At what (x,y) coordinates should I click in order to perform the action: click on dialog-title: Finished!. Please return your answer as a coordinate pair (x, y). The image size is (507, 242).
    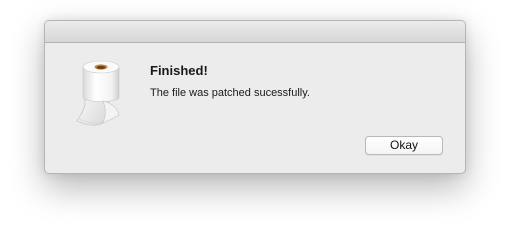
    Looking at the image, I should click on (179, 70).